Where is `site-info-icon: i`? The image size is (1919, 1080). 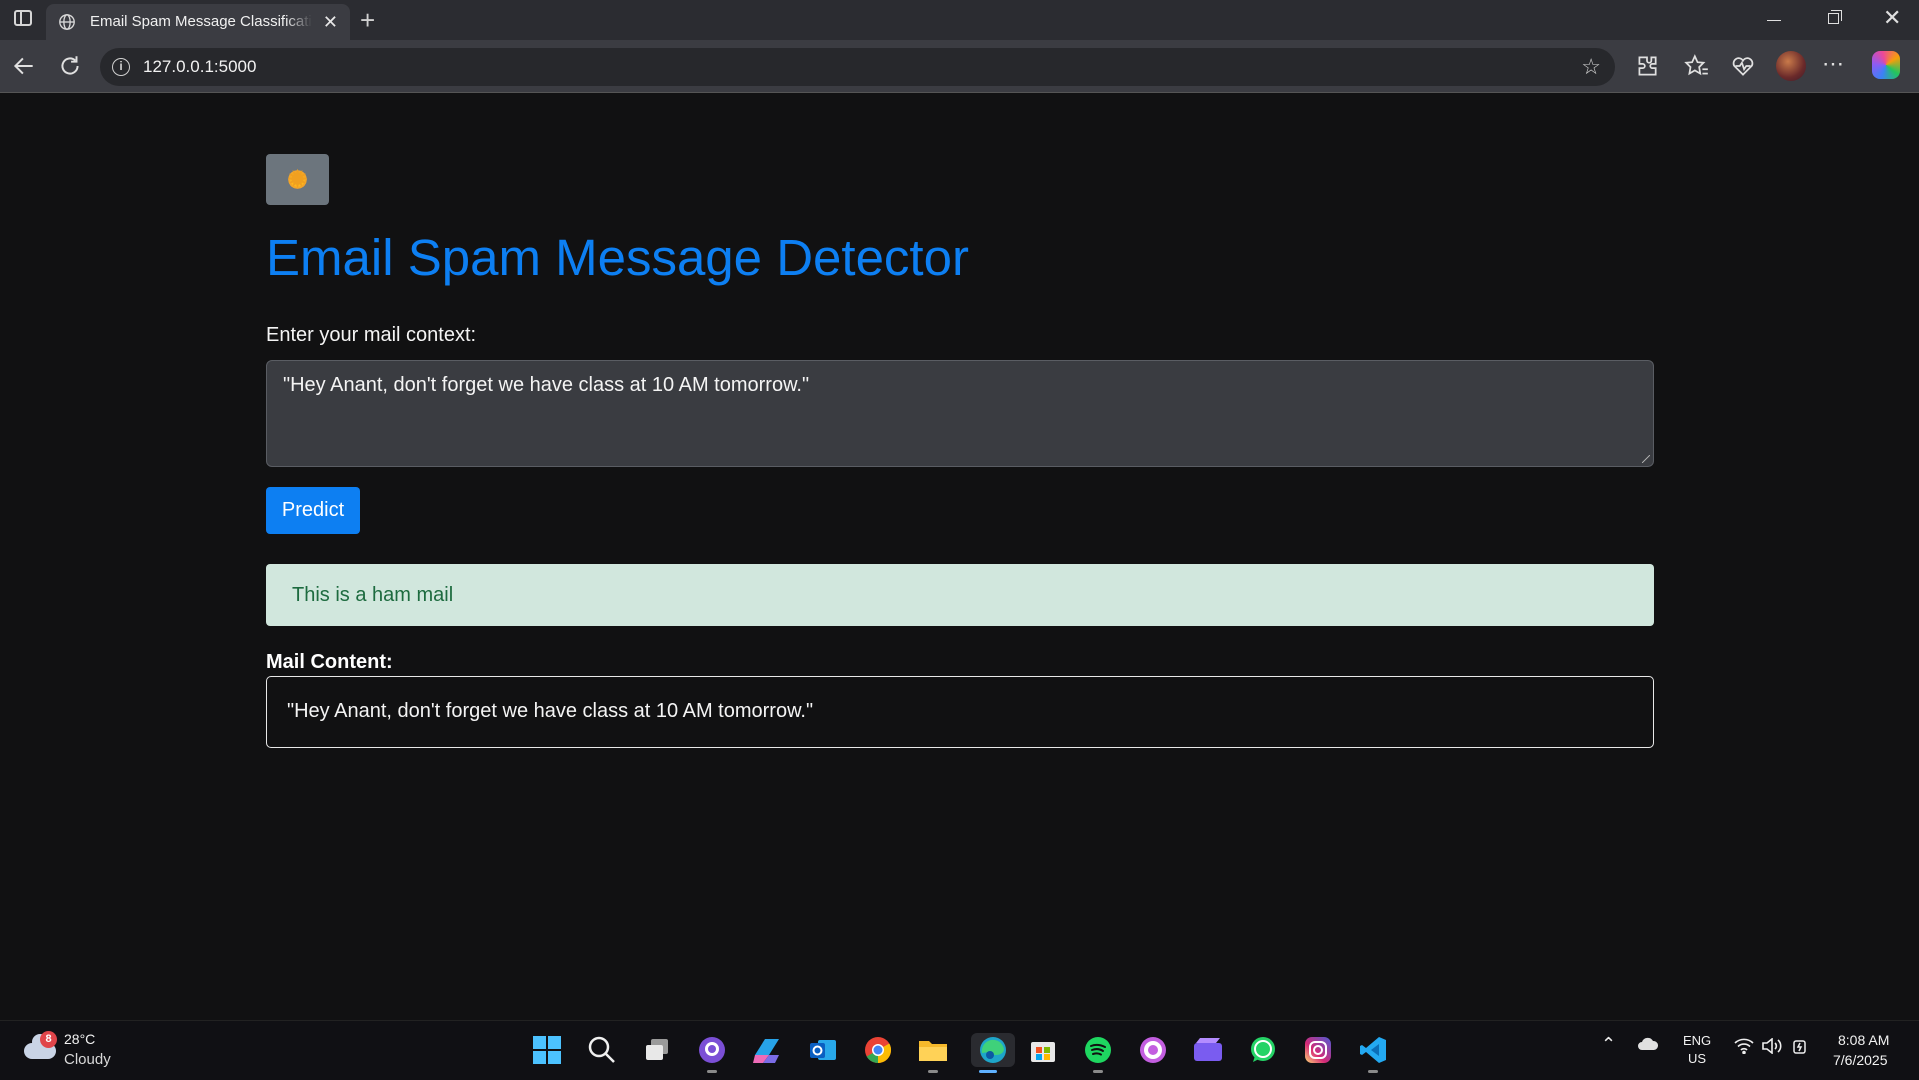 site-info-icon: i is located at coordinates (121, 67).